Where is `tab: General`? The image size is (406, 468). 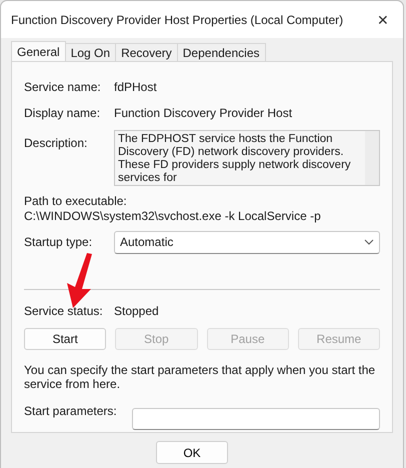 tab: General is located at coordinates (38, 51).